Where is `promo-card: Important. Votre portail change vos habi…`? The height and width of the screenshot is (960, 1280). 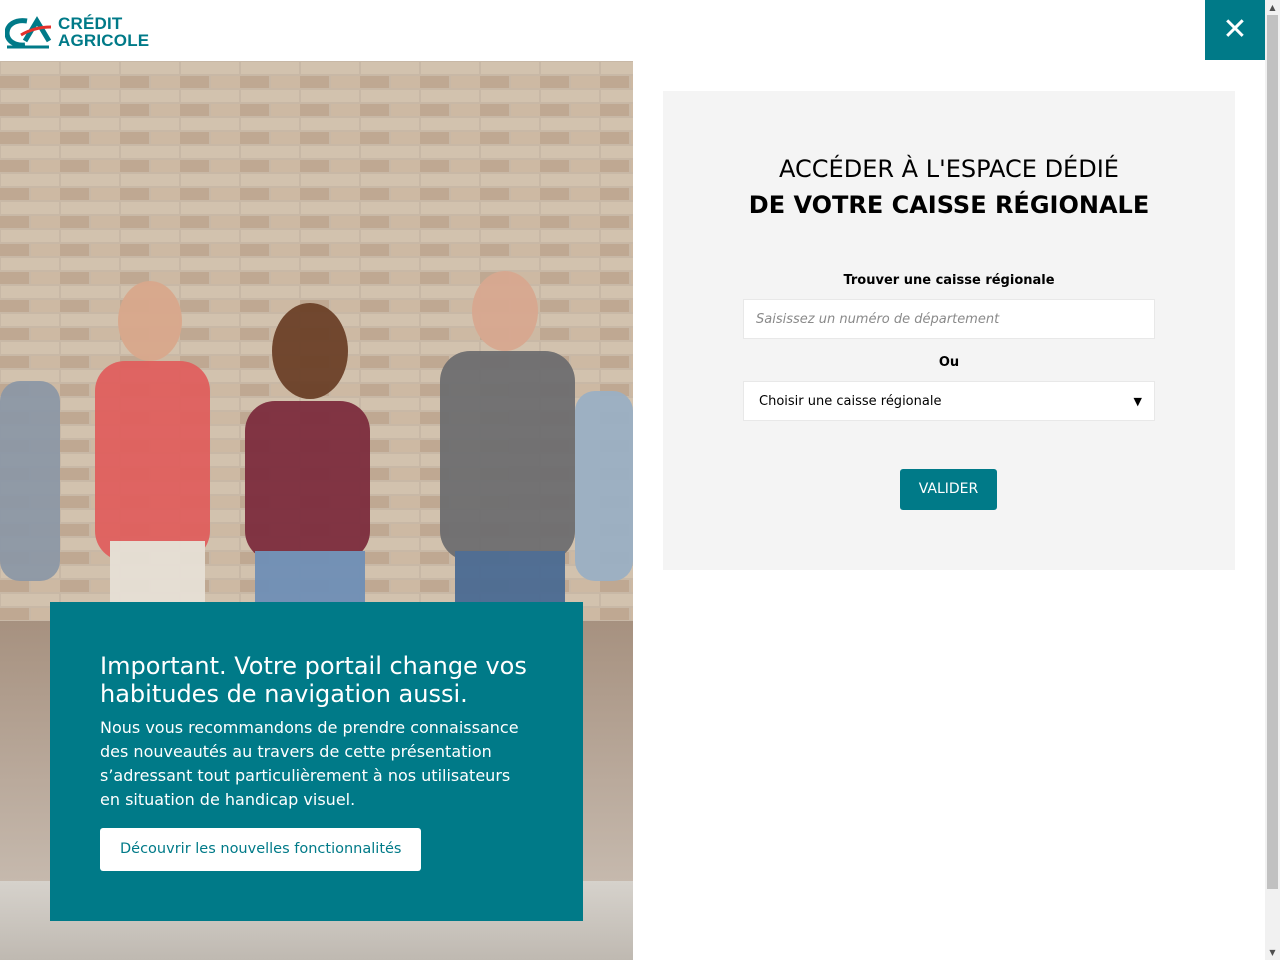 promo-card: Important. Votre portail change vos habi… is located at coordinates (316, 761).